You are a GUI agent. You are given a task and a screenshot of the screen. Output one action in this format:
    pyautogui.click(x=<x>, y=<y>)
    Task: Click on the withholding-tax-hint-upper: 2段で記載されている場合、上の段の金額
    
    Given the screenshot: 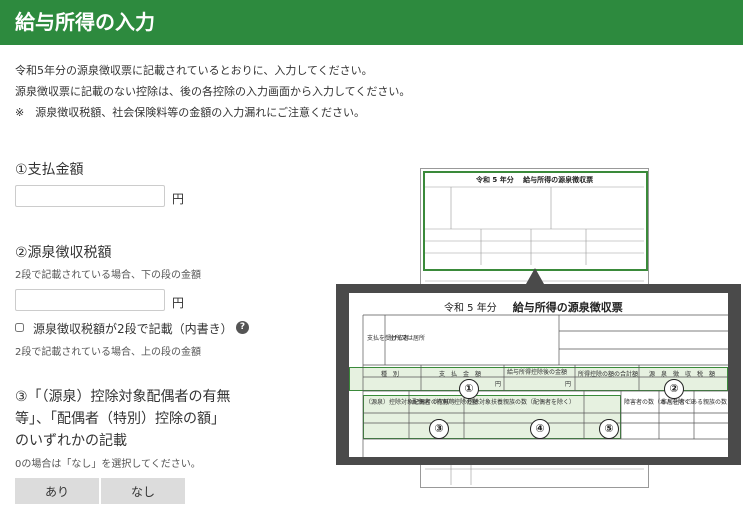 What is the action you would take?
    pyautogui.click(x=108, y=352)
    